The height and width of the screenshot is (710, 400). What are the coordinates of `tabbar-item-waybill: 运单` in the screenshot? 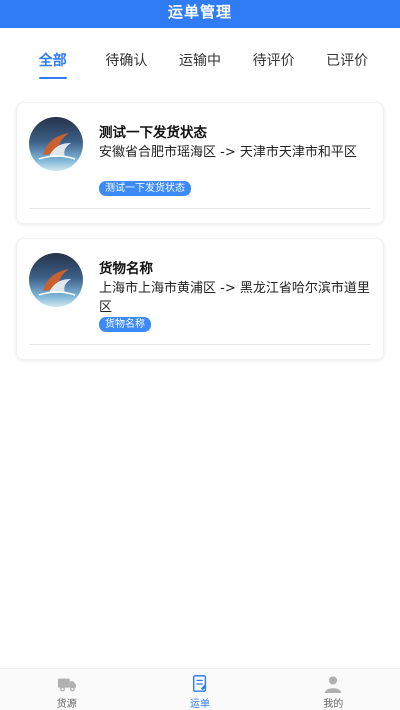 It's located at (200, 689).